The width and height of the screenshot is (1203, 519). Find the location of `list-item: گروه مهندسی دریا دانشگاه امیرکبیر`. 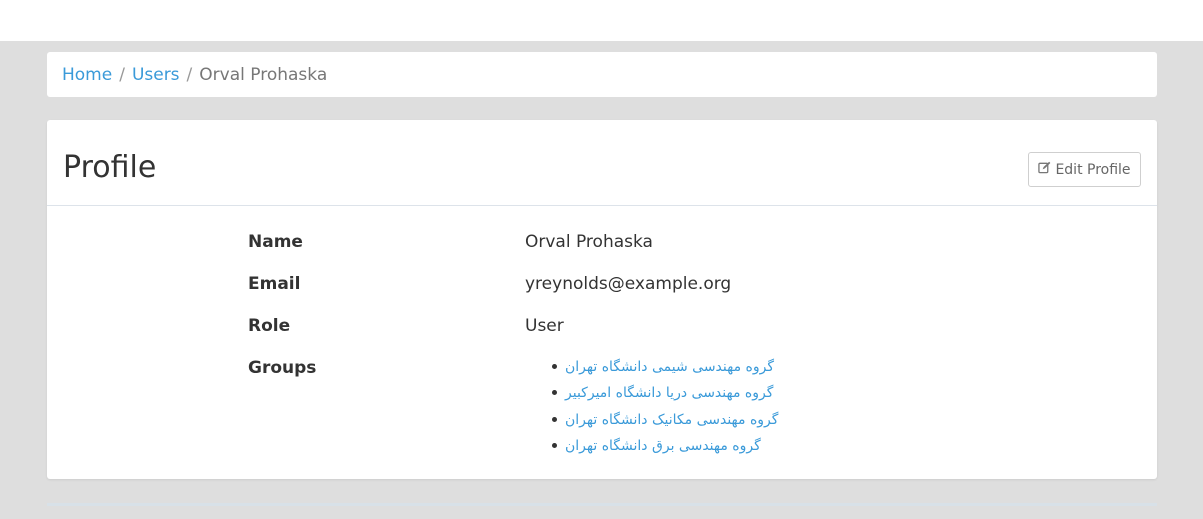

list-item: گروه مهندسی دریا دانشگاه امیرکبیر is located at coordinates (651, 393).